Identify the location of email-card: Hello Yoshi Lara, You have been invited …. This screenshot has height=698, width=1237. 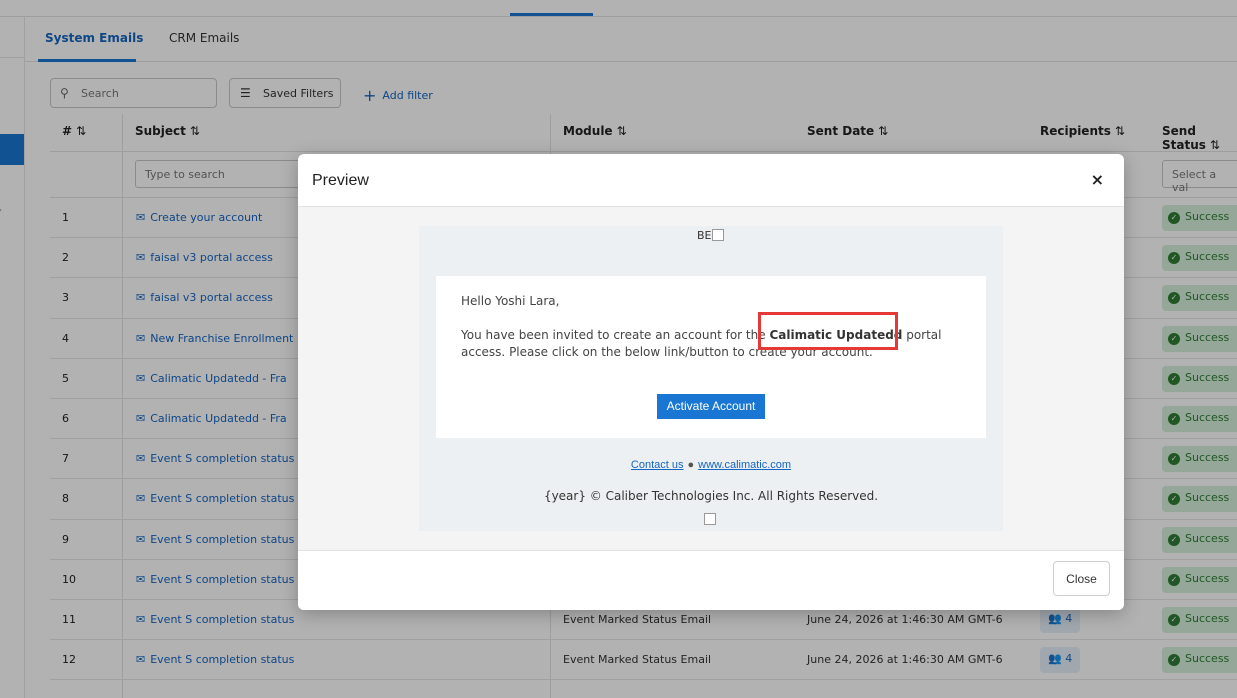
(711, 357).